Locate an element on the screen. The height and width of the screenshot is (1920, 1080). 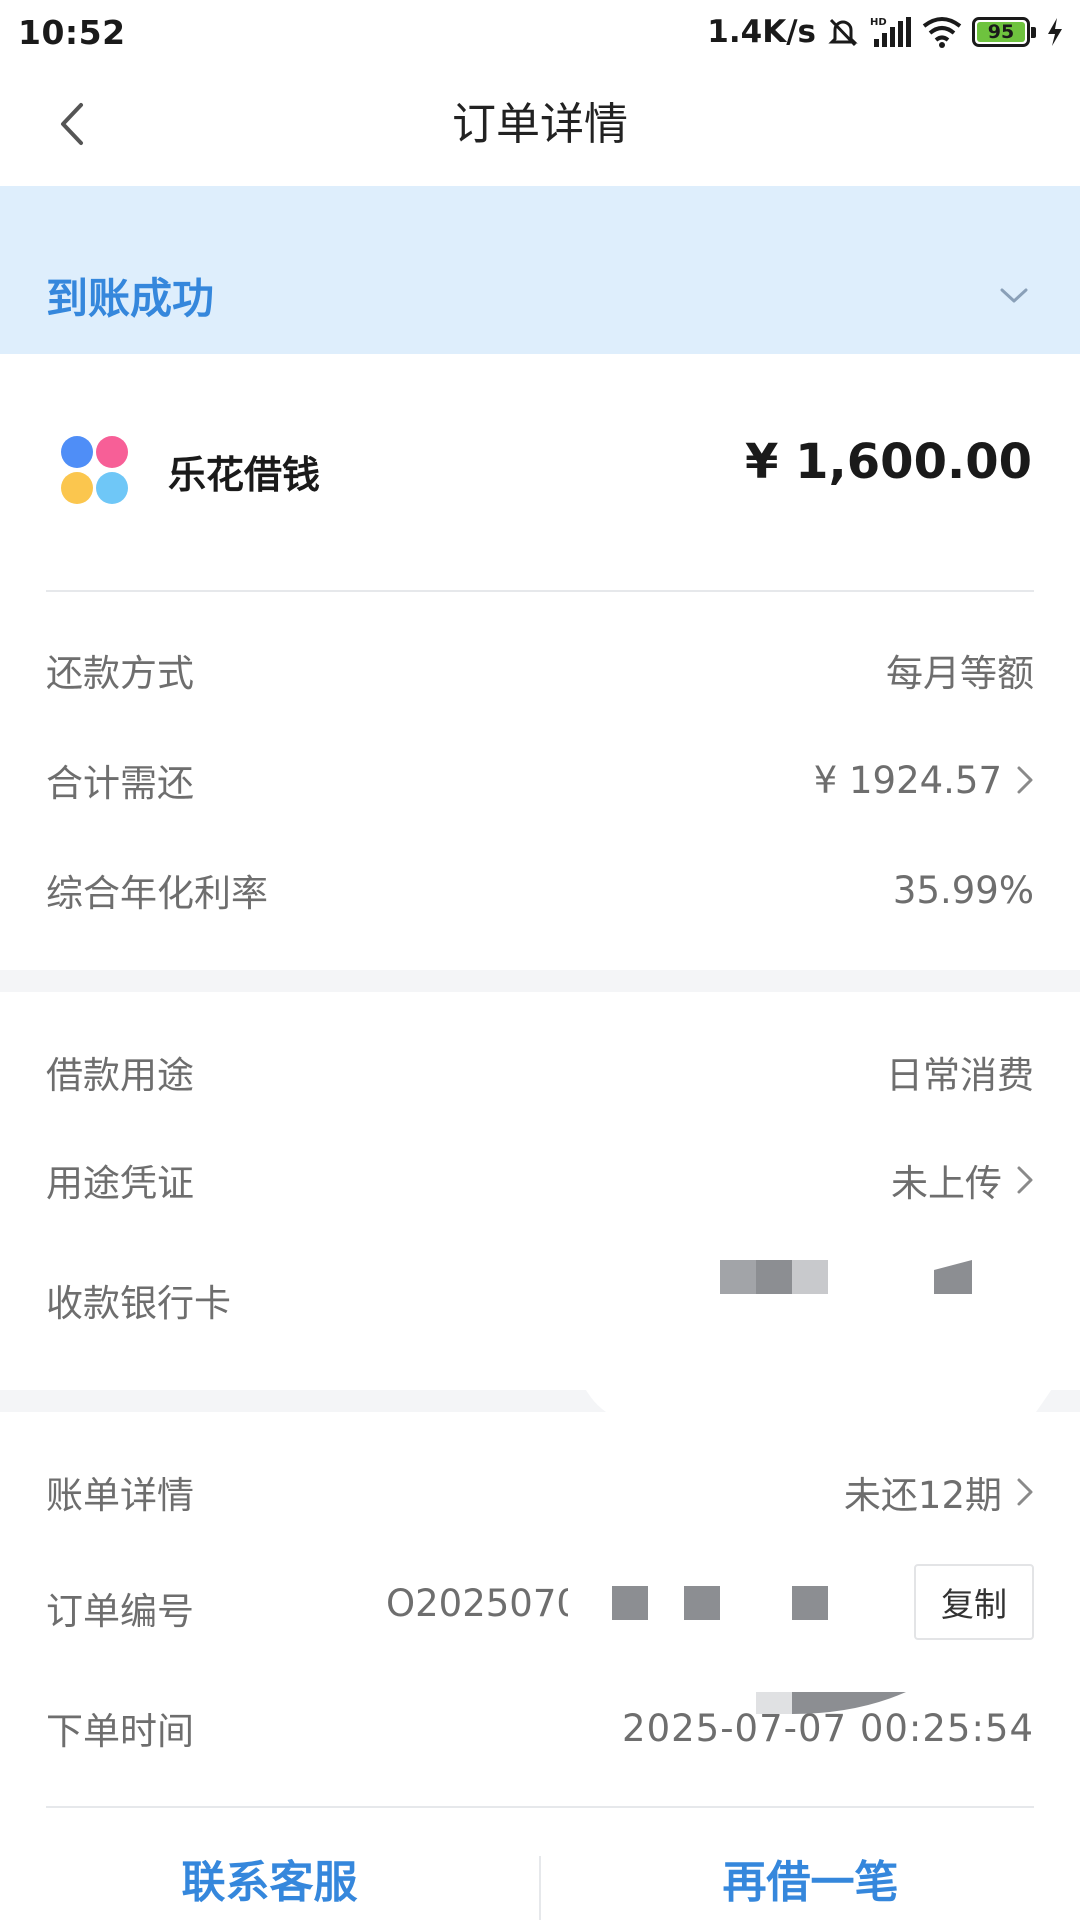
repay-method-value: 每月等额 is located at coordinates (960, 673).